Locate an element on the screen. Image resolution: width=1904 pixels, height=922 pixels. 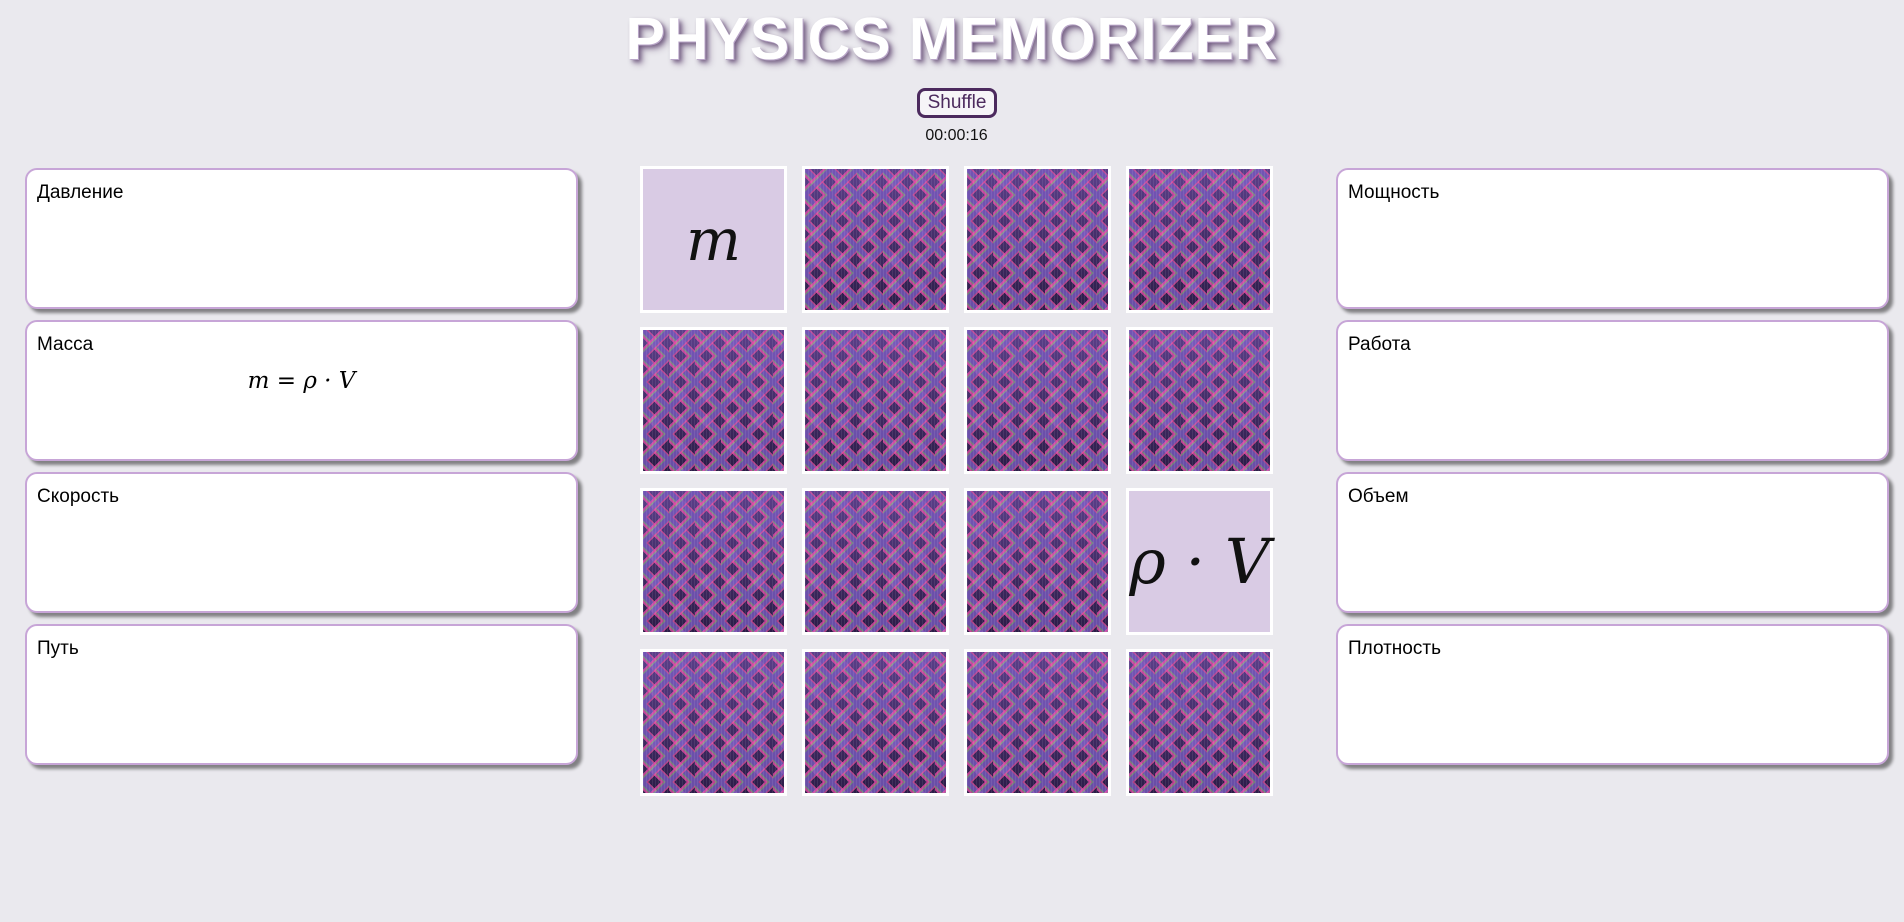
drop-slot-pressure: Давление is located at coordinates (301, 238).